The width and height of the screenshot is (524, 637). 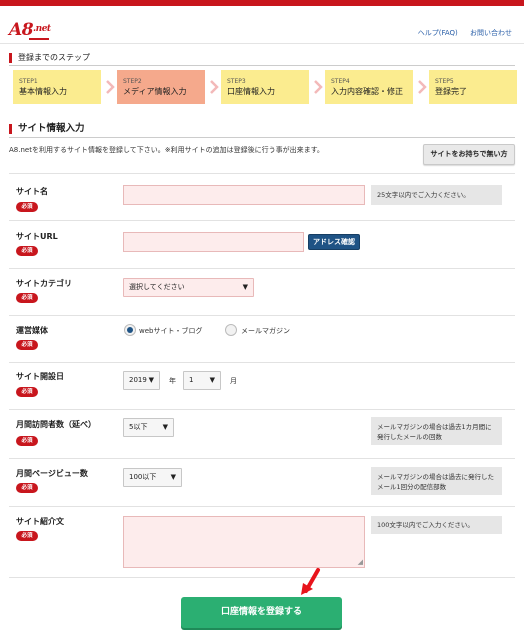 What do you see at coordinates (155, 91) in the screenshot?
I see `step-2-label: メディア情報入力` at bounding box center [155, 91].